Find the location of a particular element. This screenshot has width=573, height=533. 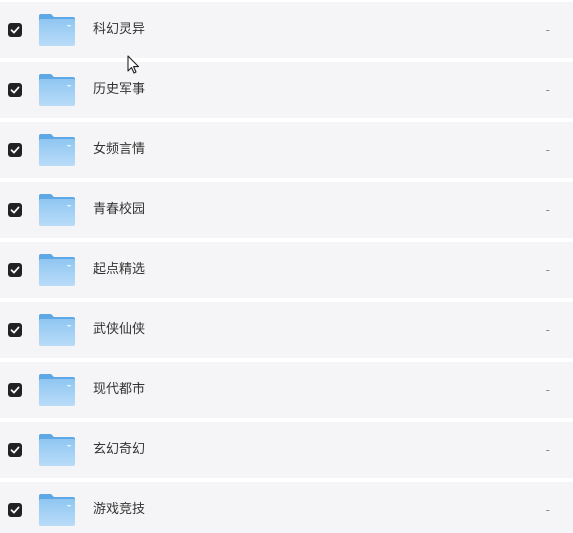

folder-name: 起点精选 is located at coordinates (119, 270).